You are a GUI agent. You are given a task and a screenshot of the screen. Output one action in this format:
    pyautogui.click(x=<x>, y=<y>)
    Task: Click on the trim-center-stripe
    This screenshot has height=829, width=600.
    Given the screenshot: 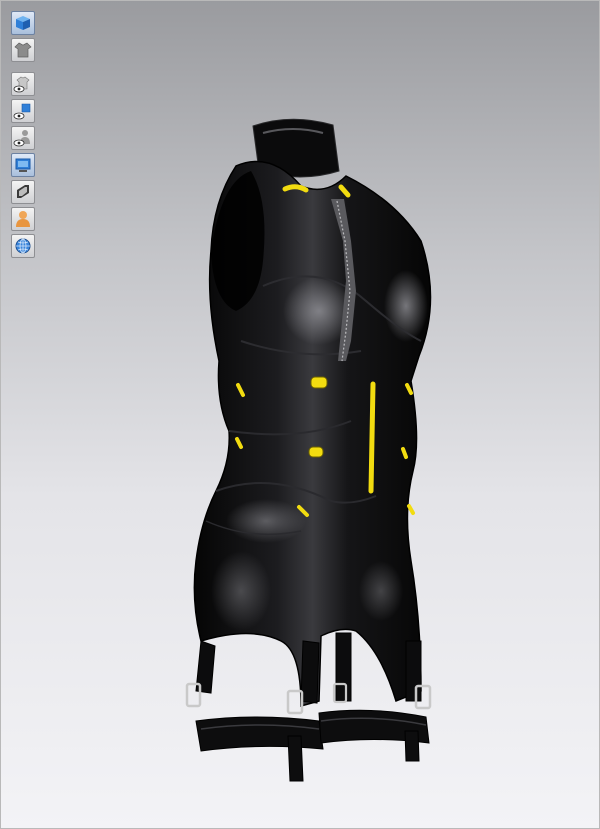 What is the action you would take?
    pyautogui.click(x=372, y=437)
    